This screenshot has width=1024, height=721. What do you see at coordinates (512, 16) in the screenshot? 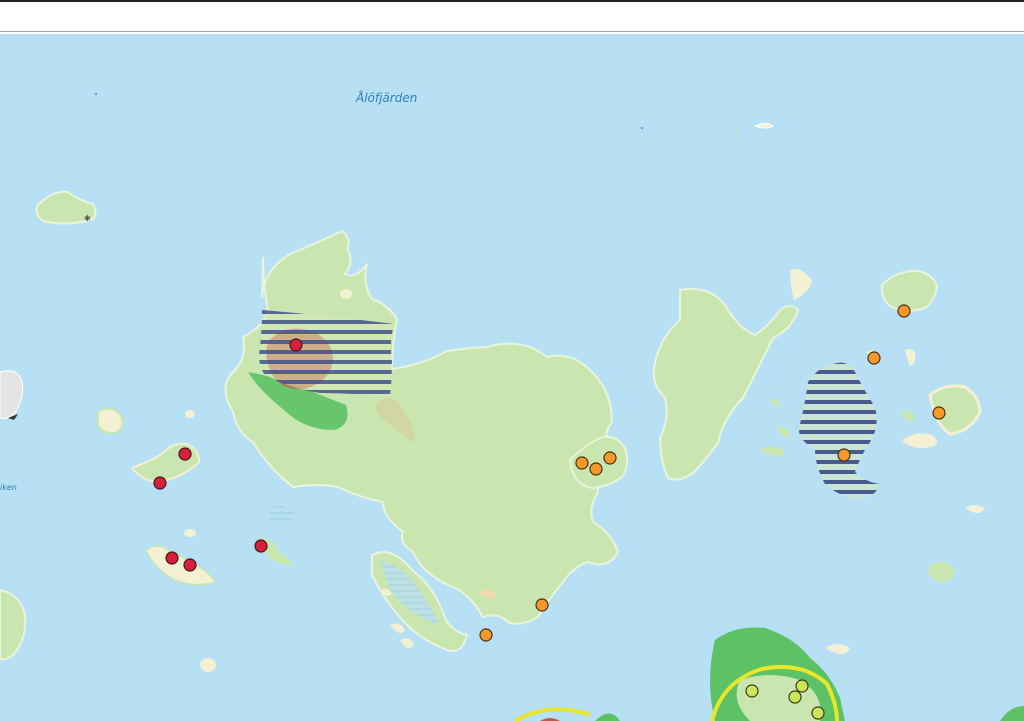
I see `top-toolbar` at bounding box center [512, 16].